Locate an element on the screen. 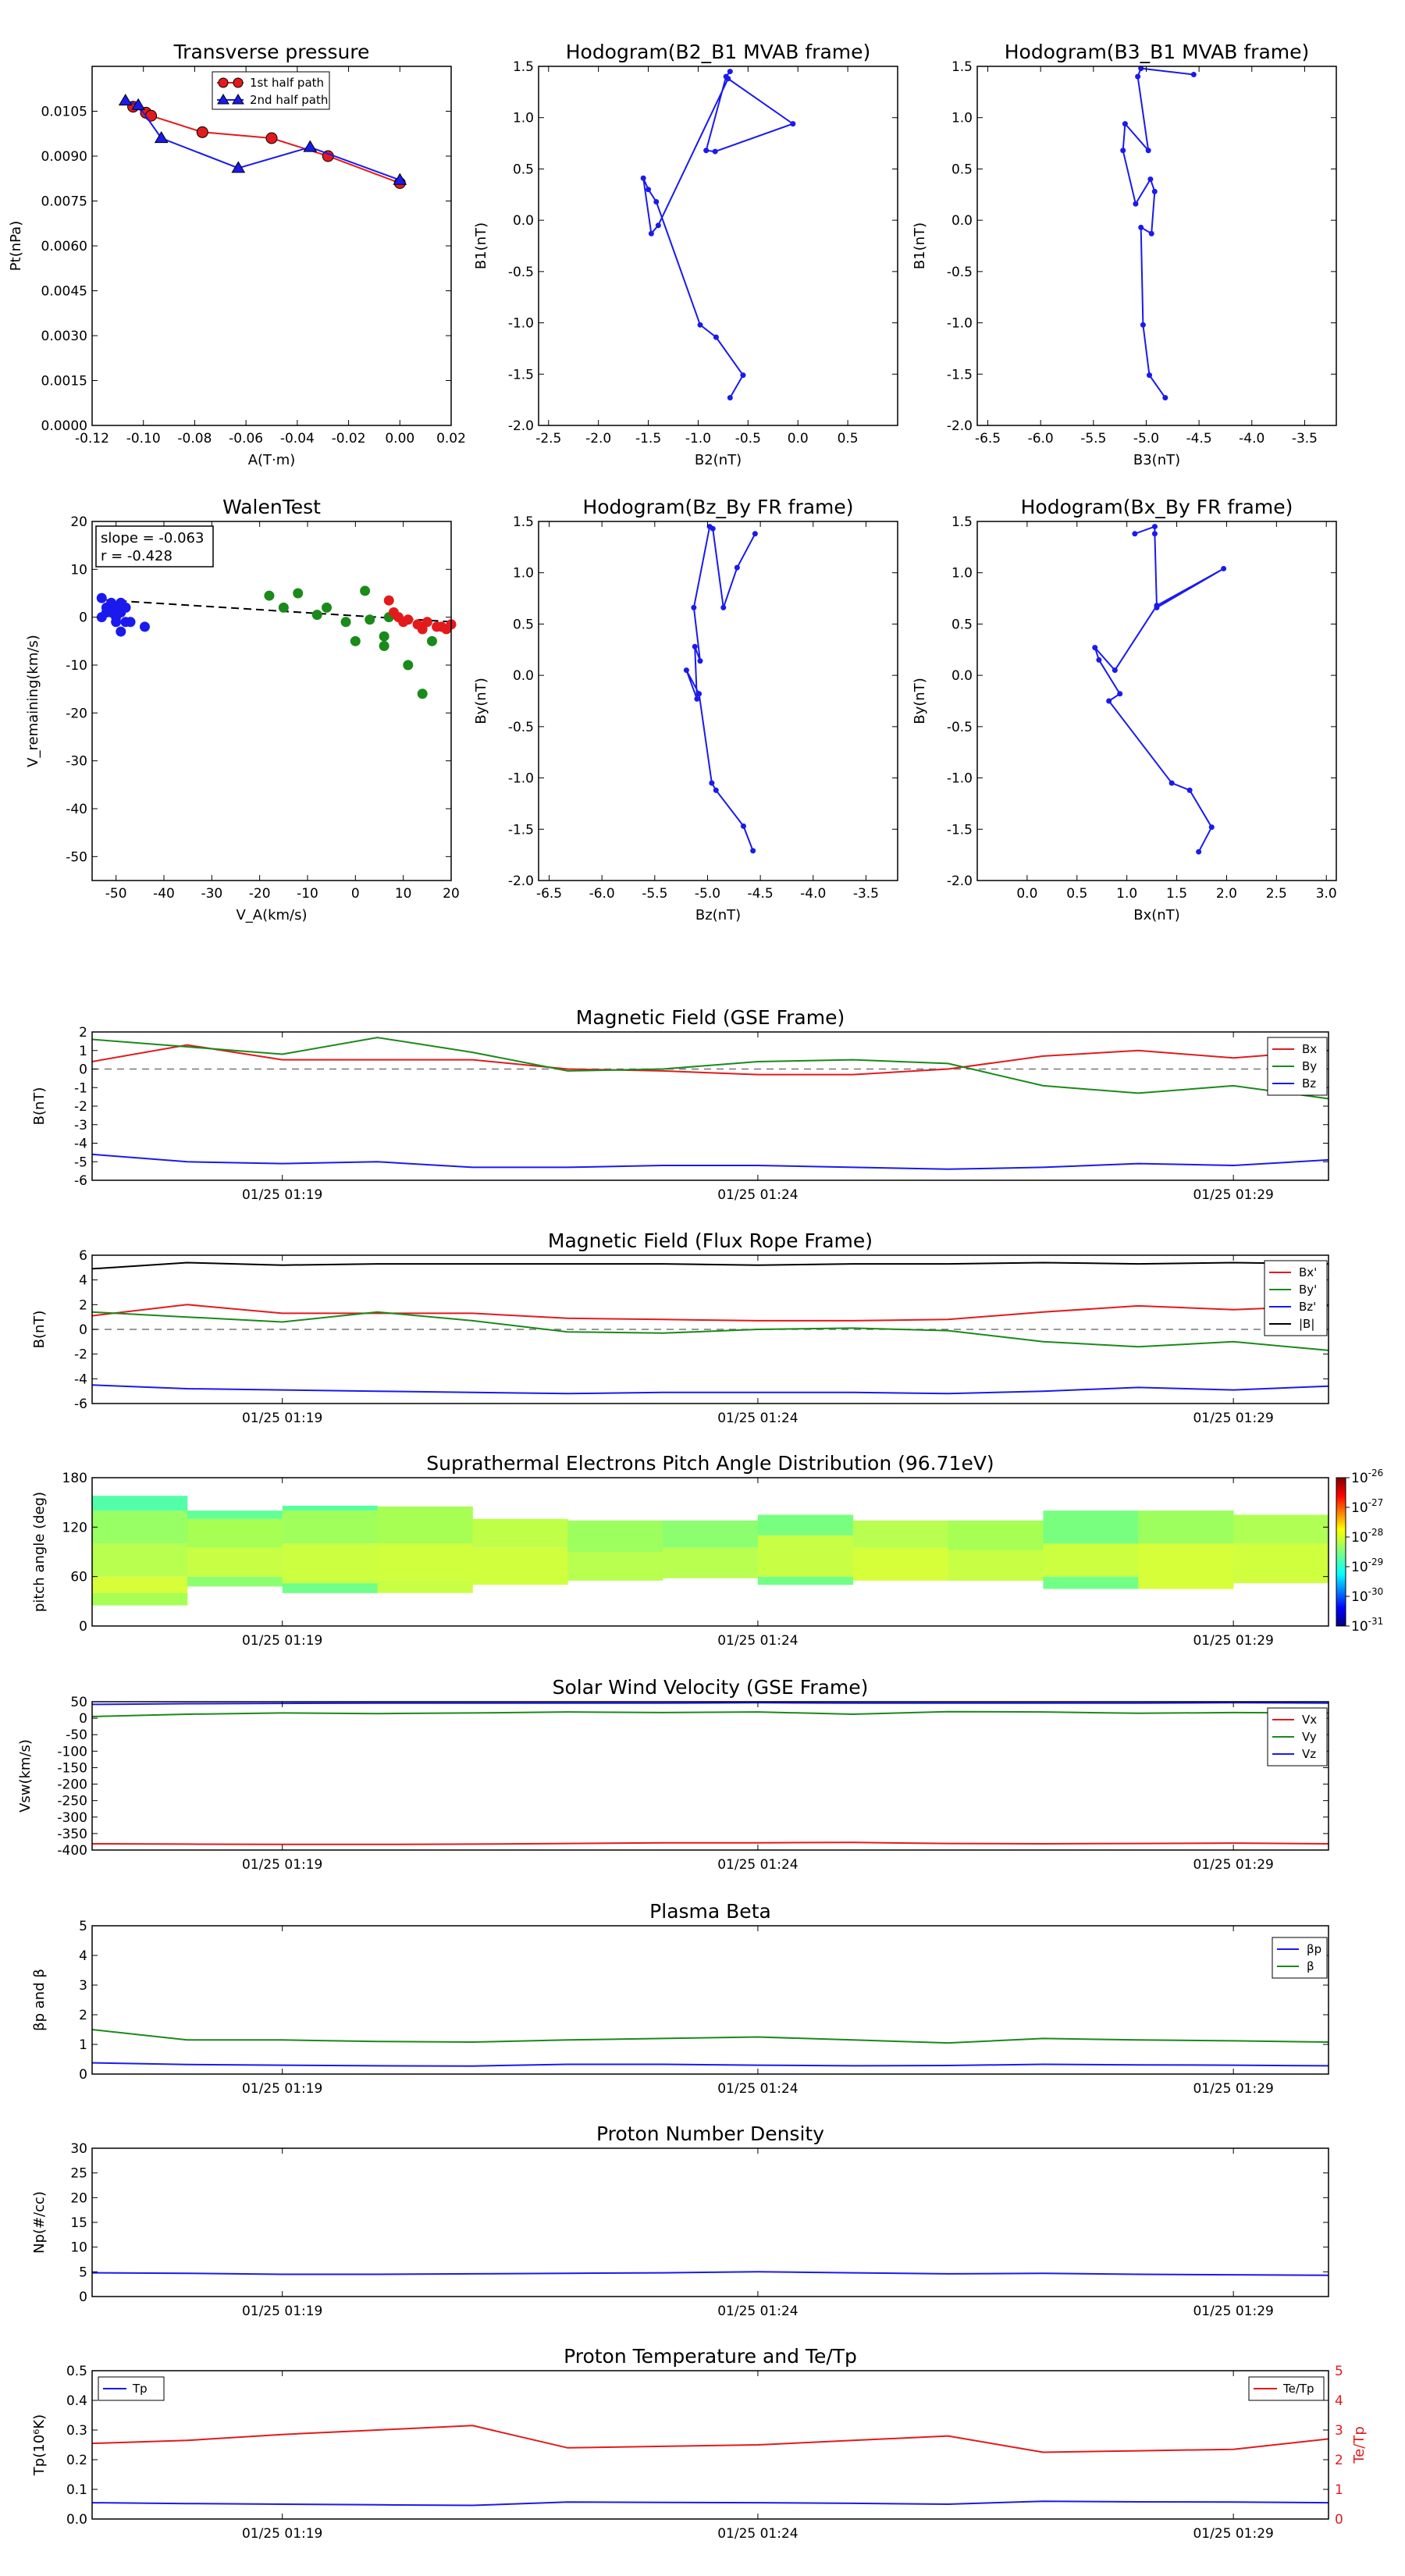 This screenshot has width=1405, height=2576. t4-y-tick-label: -100 is located at coordinates (72, 1751).